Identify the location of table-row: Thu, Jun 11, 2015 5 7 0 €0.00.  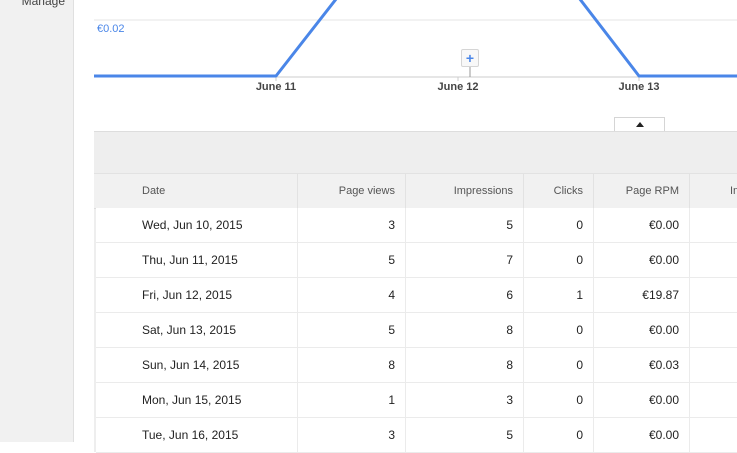
(416, 260).